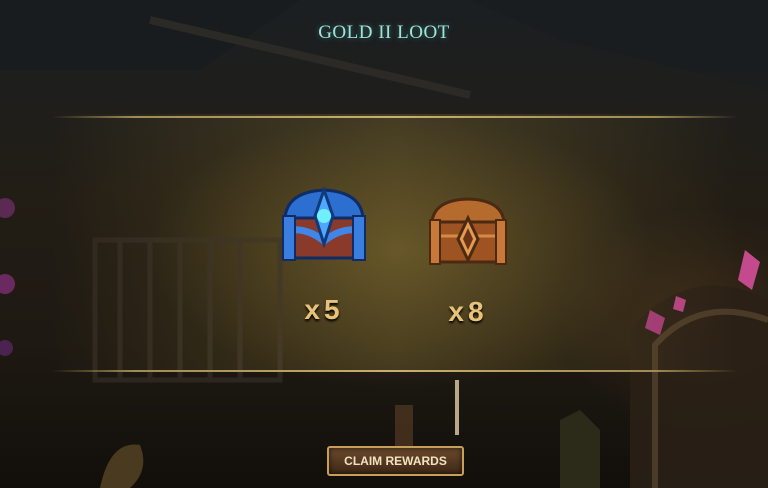  Describe the element at coordinates (324, 309) in the screenshot. I see `reward-quantity: x5` at that location.